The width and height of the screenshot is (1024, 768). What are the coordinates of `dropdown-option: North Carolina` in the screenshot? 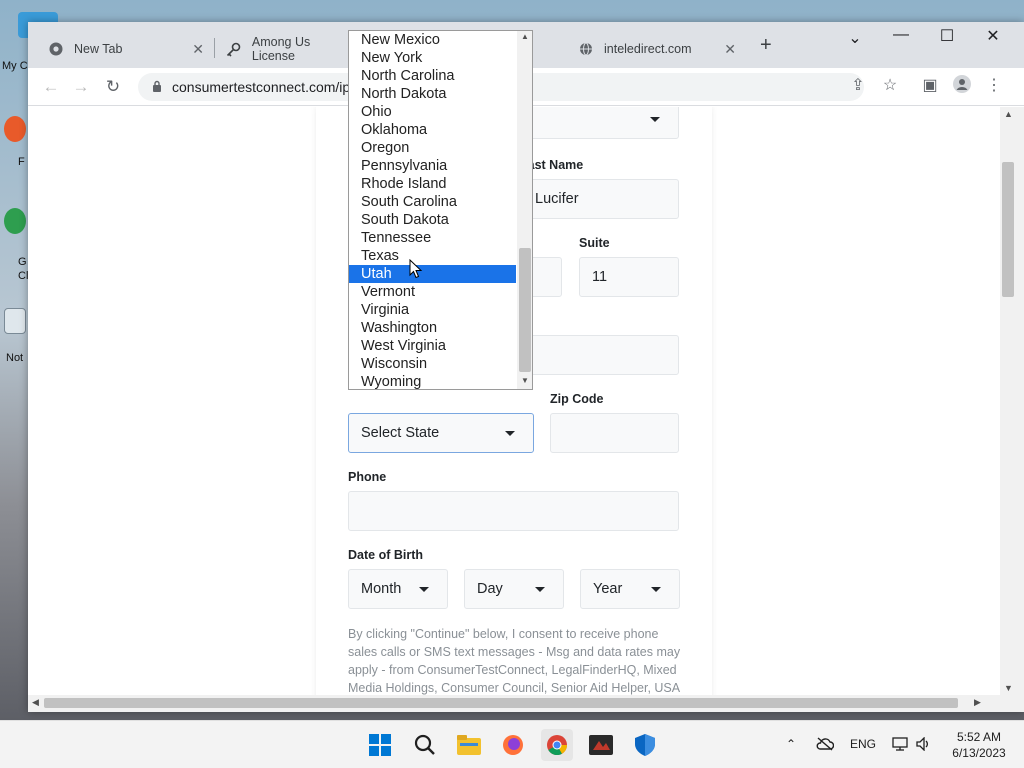 It's located at (432, 76).